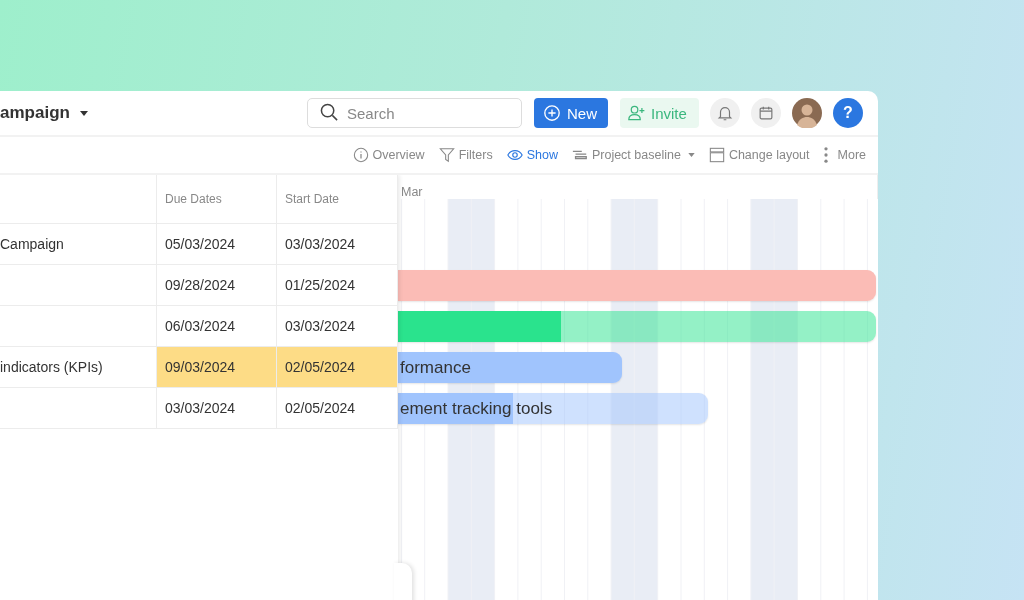  I want to click on calendar-icon, so click(766, 113).